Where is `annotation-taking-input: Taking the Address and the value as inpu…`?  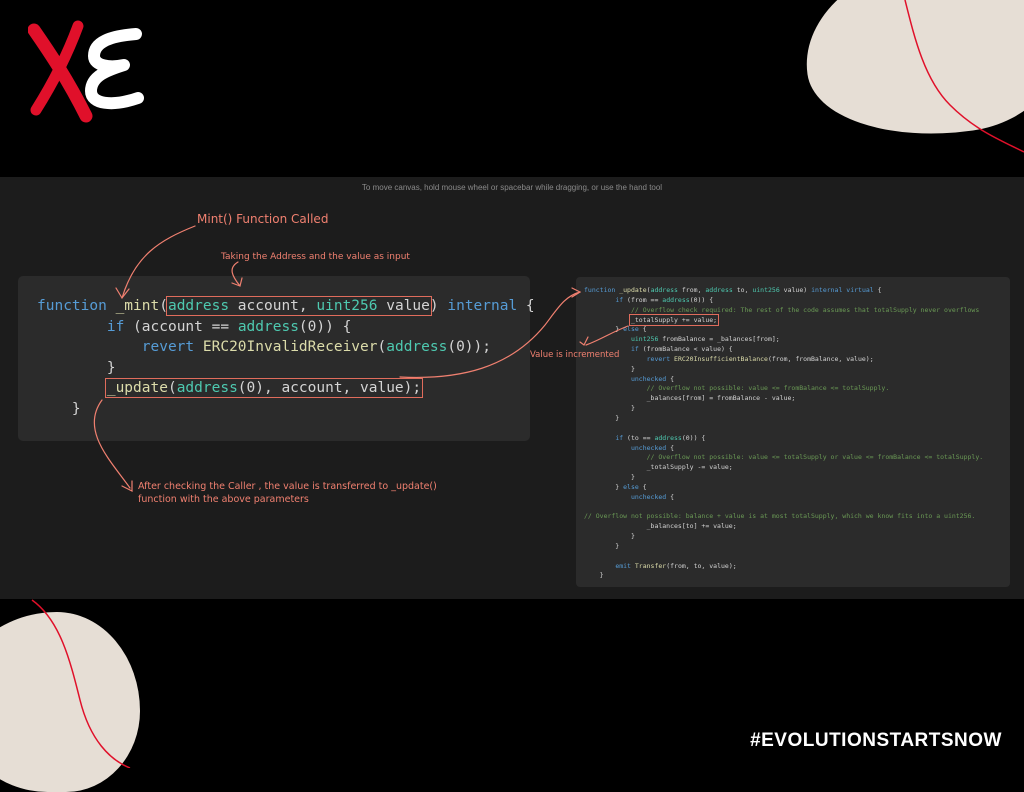
annotation-taking-input: Taking the Address and the value as inpu… is located at coordinates (315, 257).